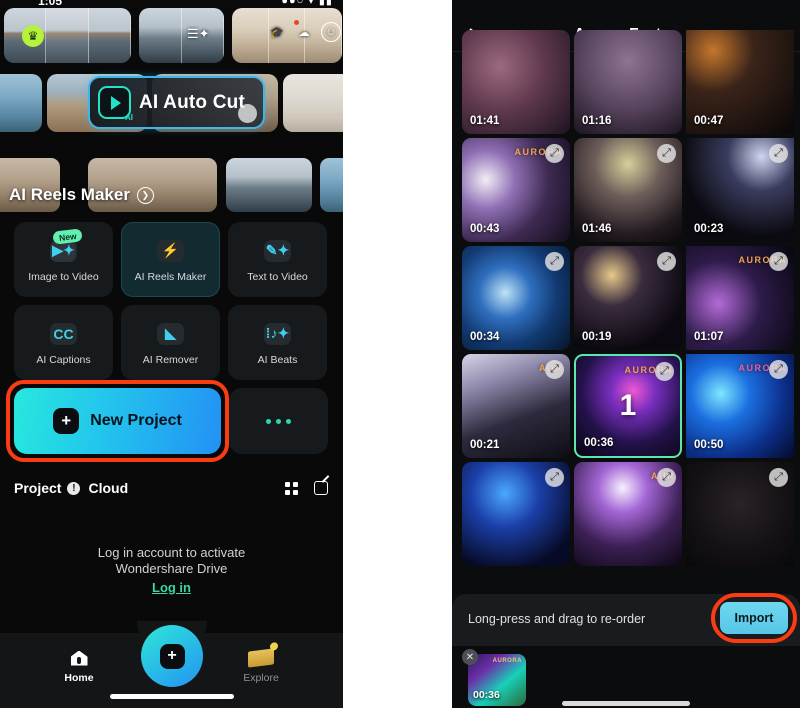  What do you see at coordinates (709, 445) in the screenshot?
I see `duration-label: 00:50` at bounding box center [709, 445].